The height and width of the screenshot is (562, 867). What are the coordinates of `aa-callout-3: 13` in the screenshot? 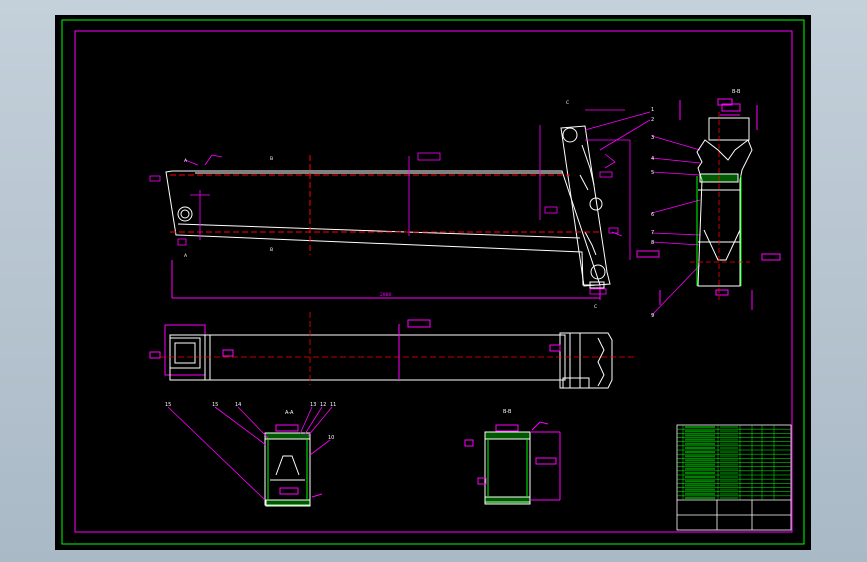 It's located at (313, 405).